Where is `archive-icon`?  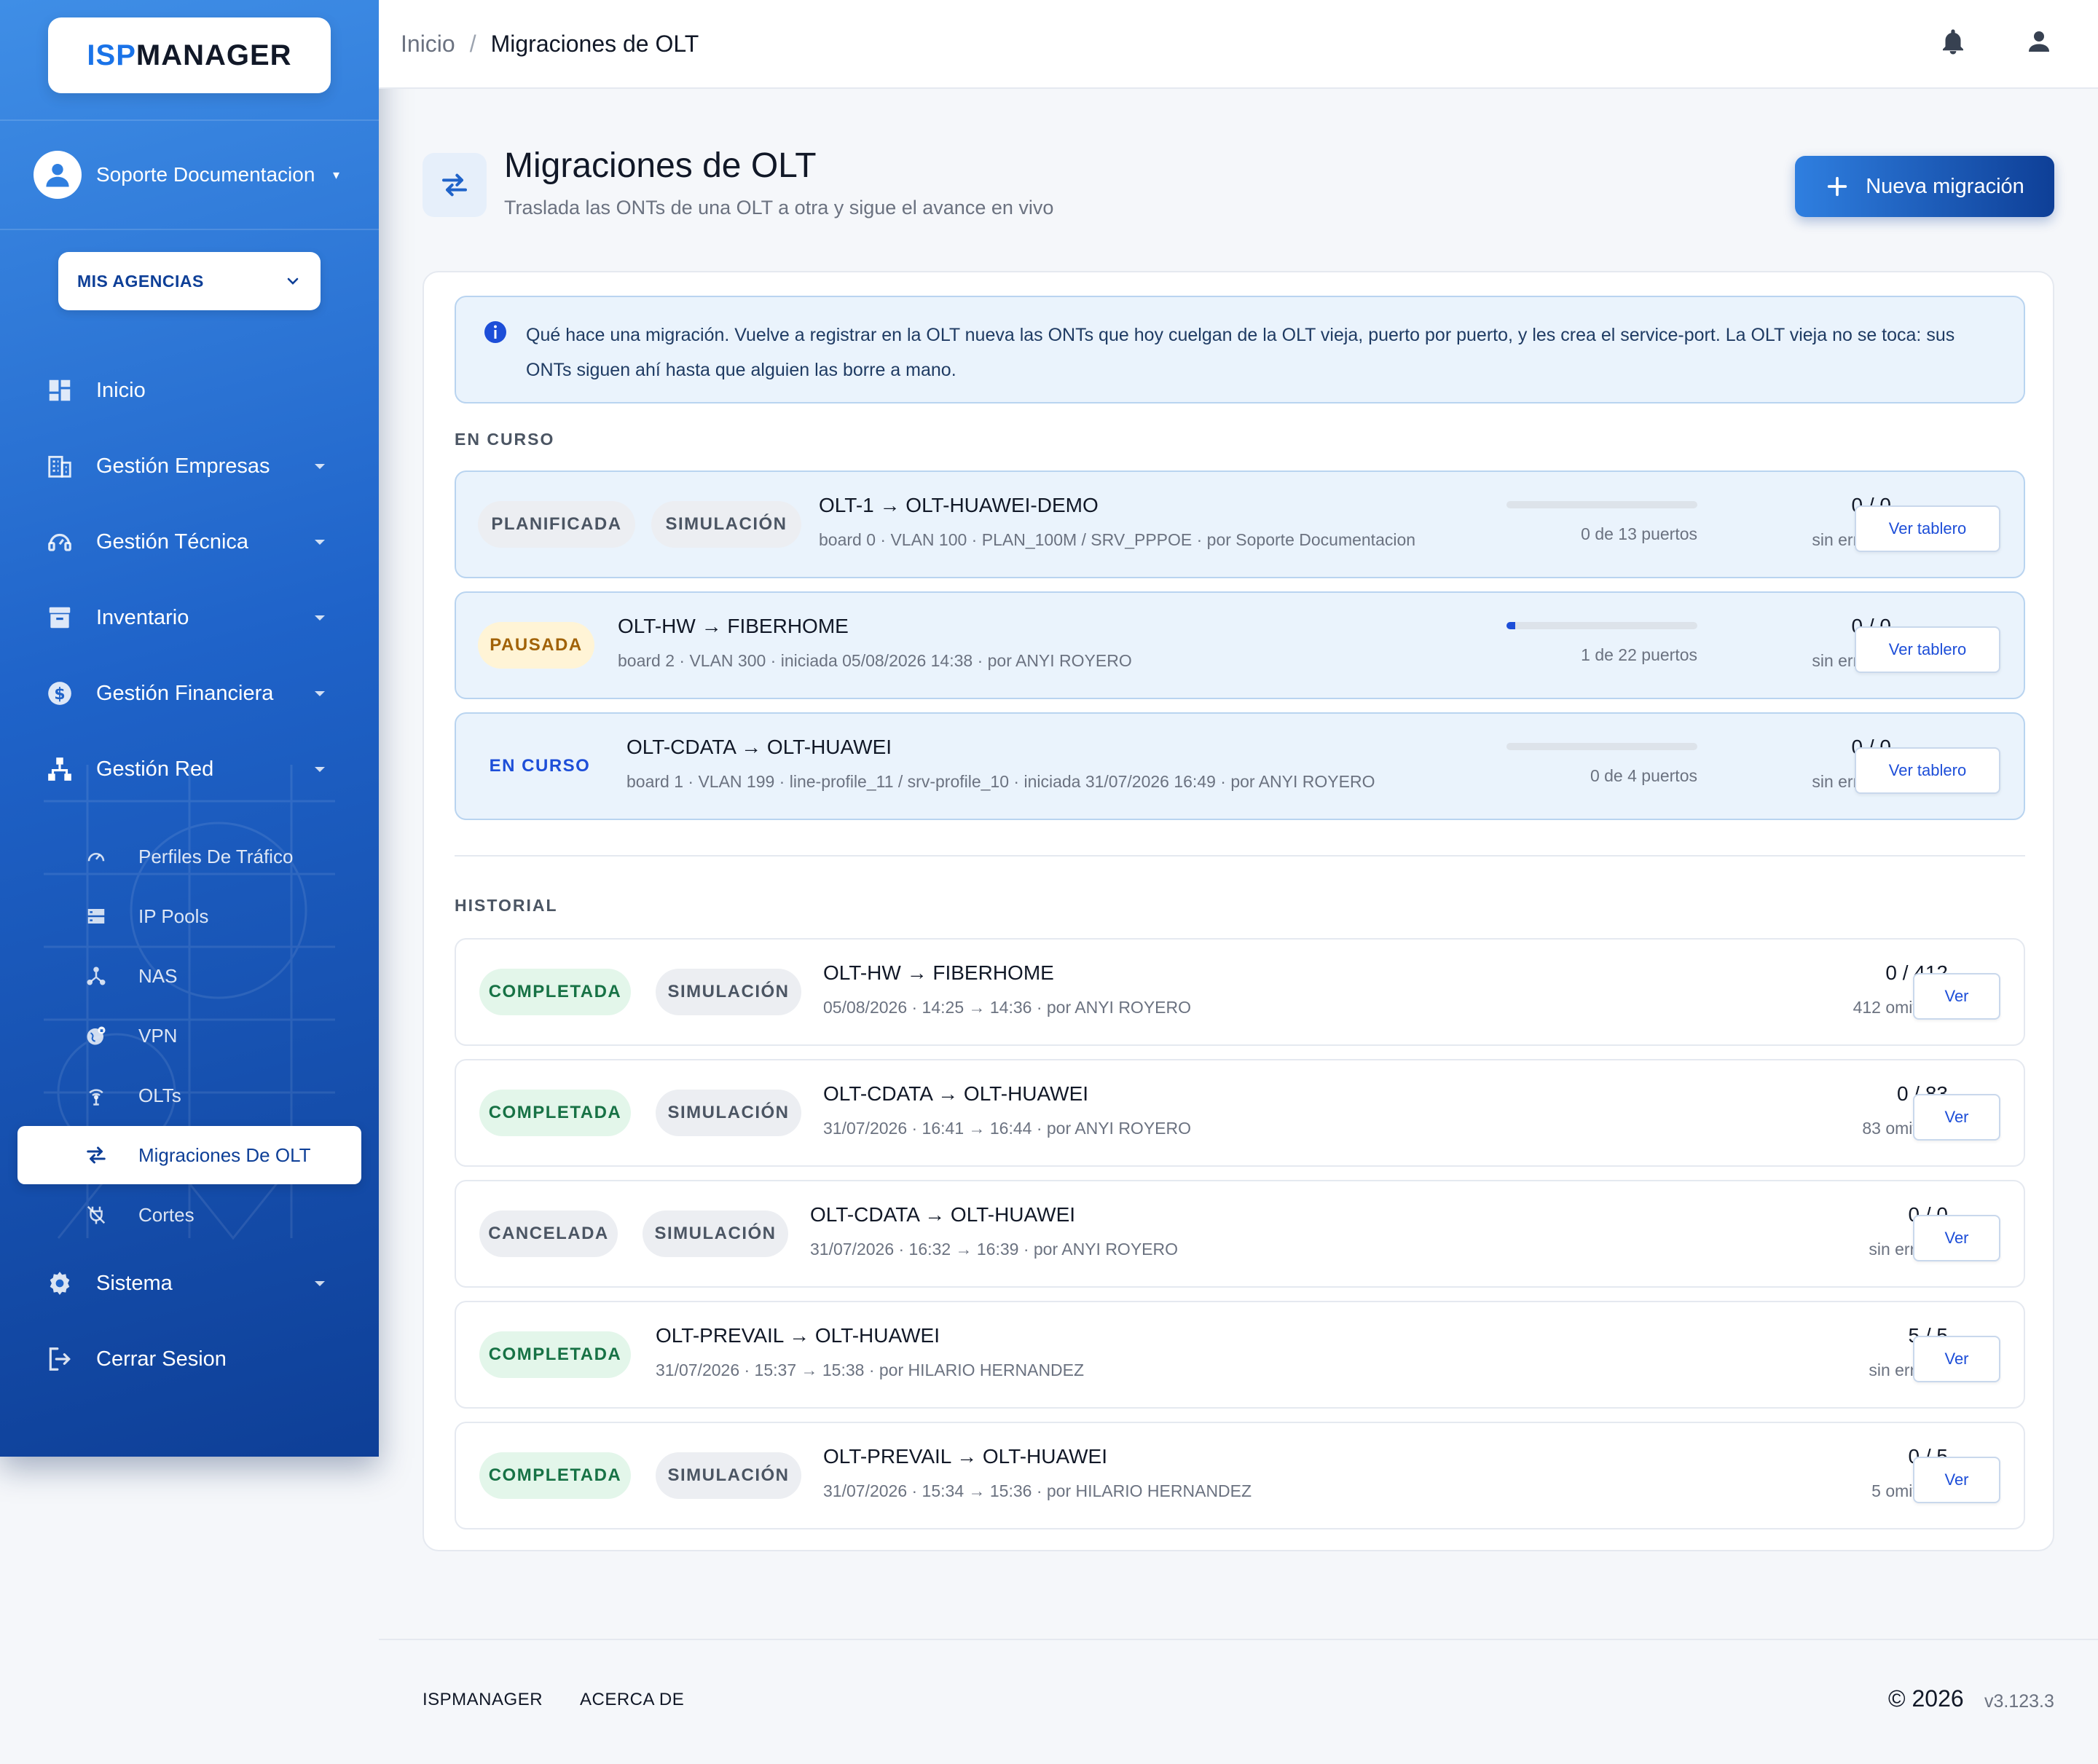
archive-icon is located at coordinates (59, 617).